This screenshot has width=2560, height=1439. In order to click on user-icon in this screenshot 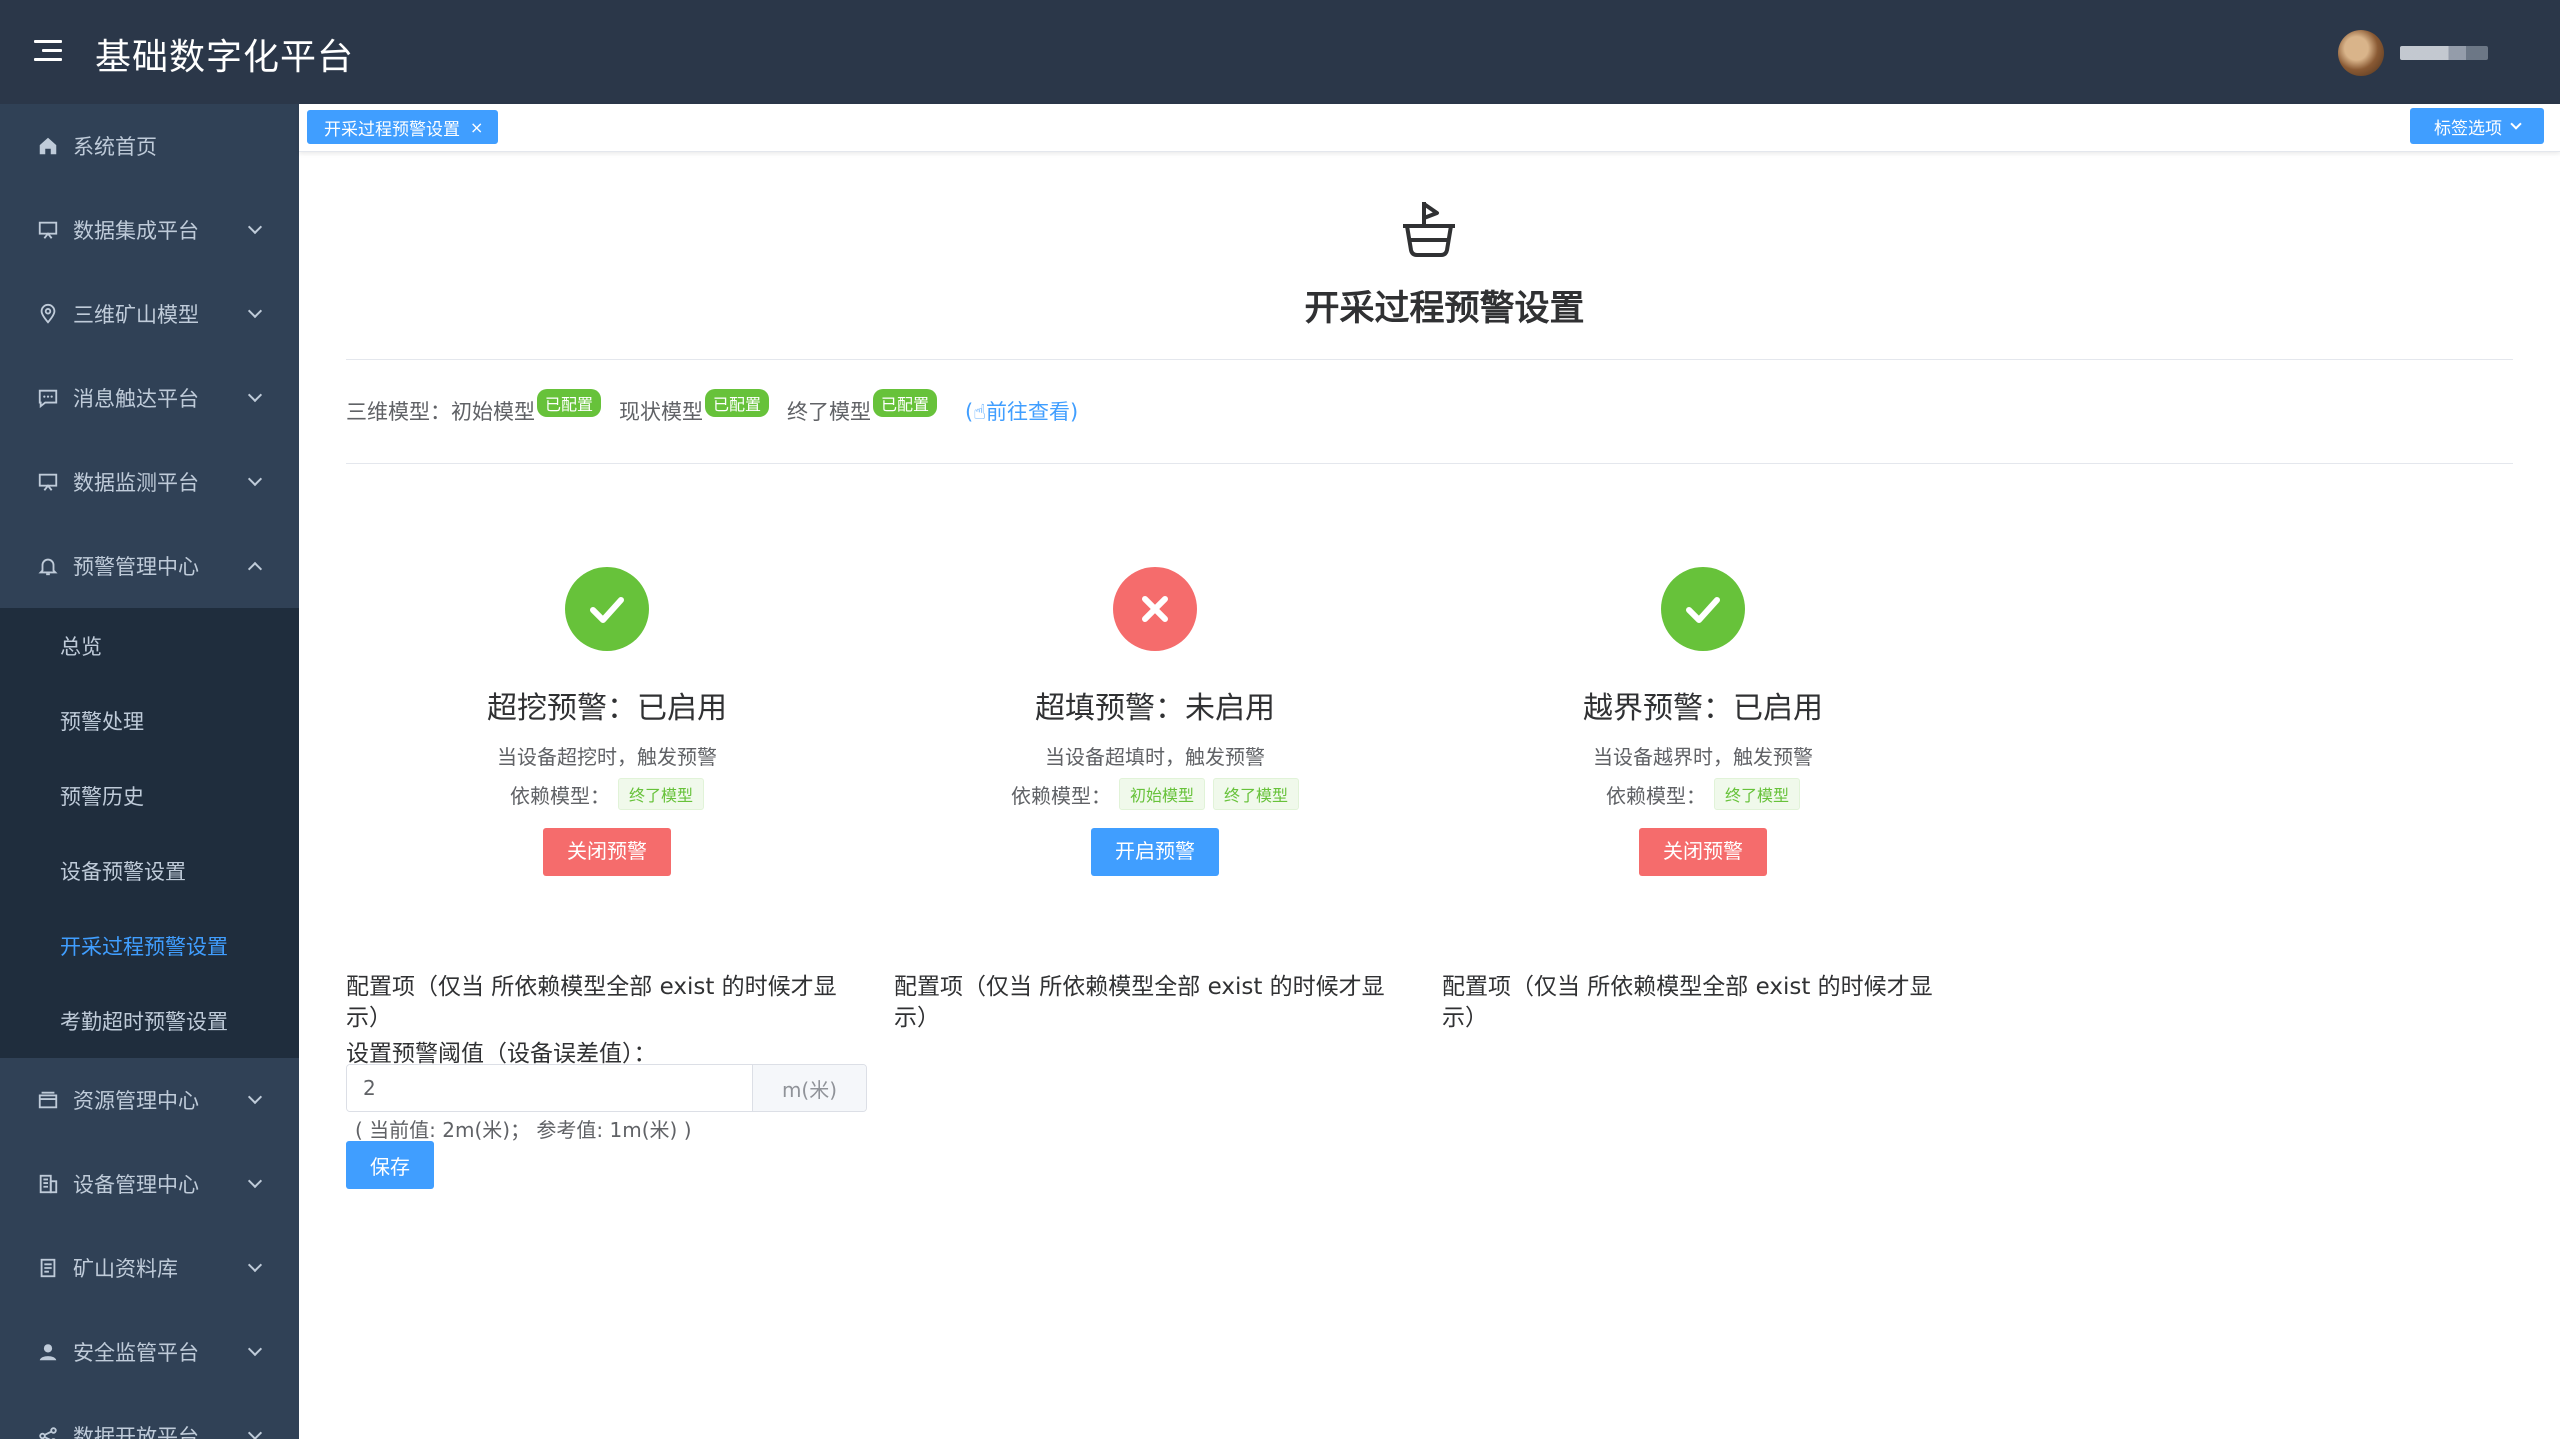, I will do `click(48, 1352)`.